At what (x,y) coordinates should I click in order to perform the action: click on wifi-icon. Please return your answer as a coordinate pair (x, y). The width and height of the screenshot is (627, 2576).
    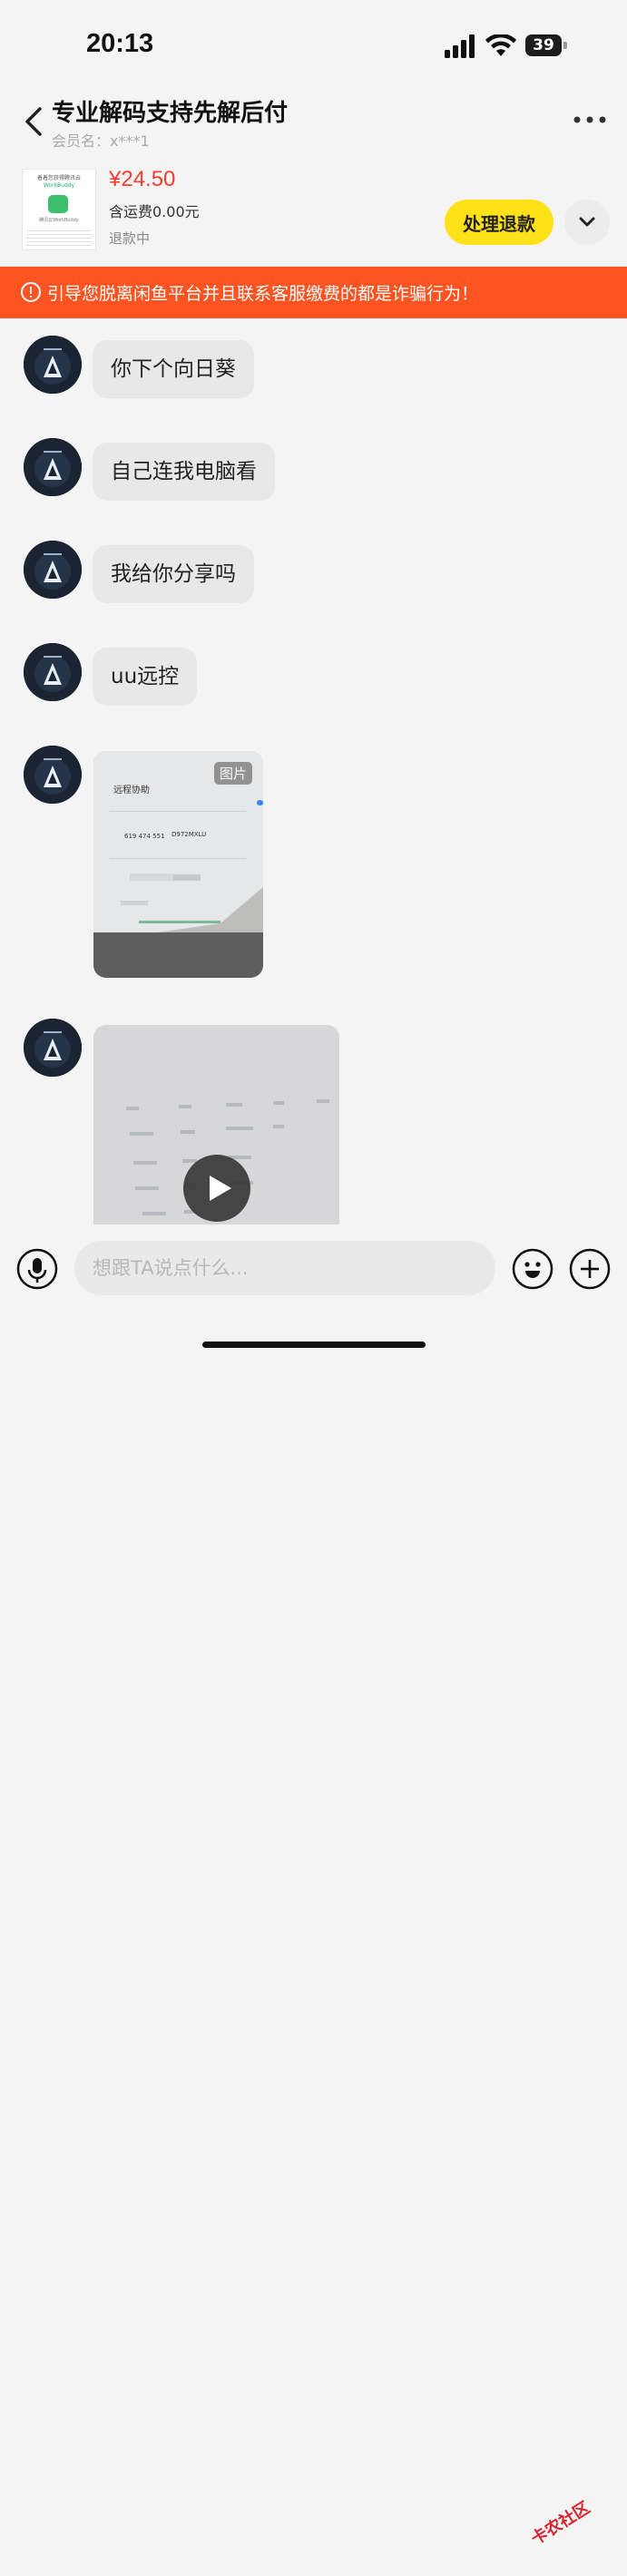
    Looking at the image, I should click on (500, 45).